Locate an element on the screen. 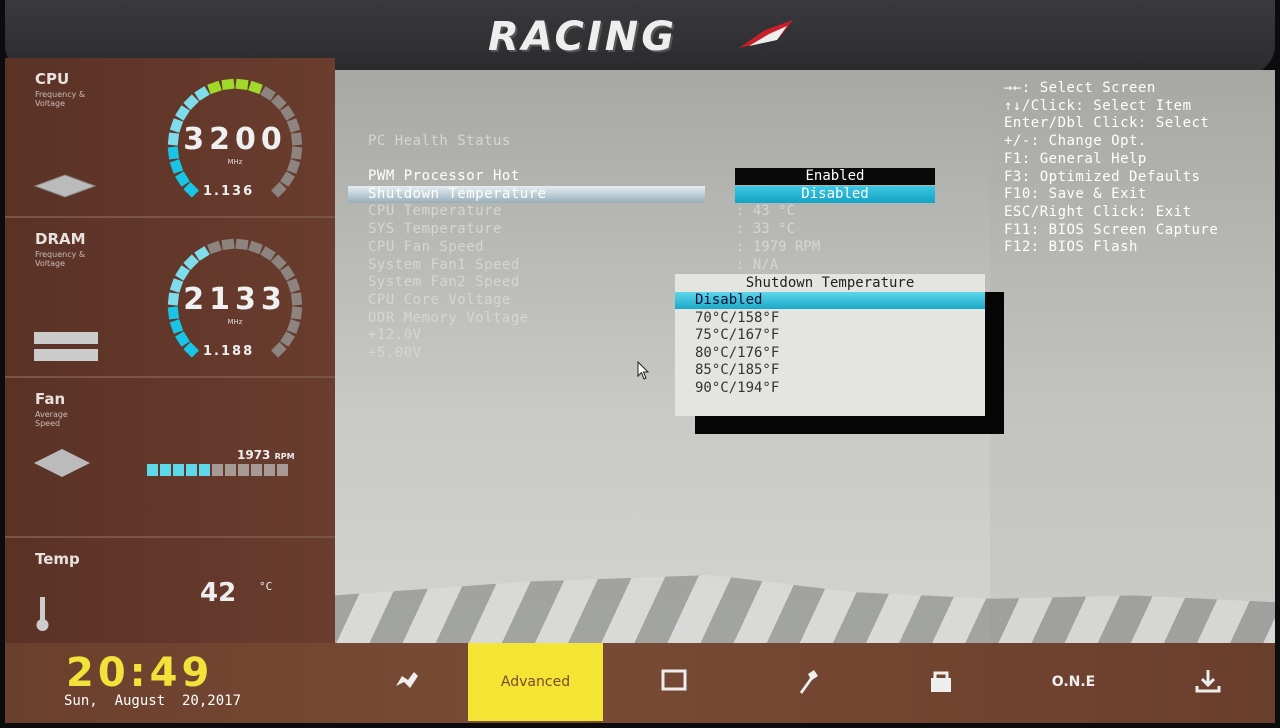 The image size is (1280, 728). setting-label: System Fan2 Speed is located at coordinates (444, 282).